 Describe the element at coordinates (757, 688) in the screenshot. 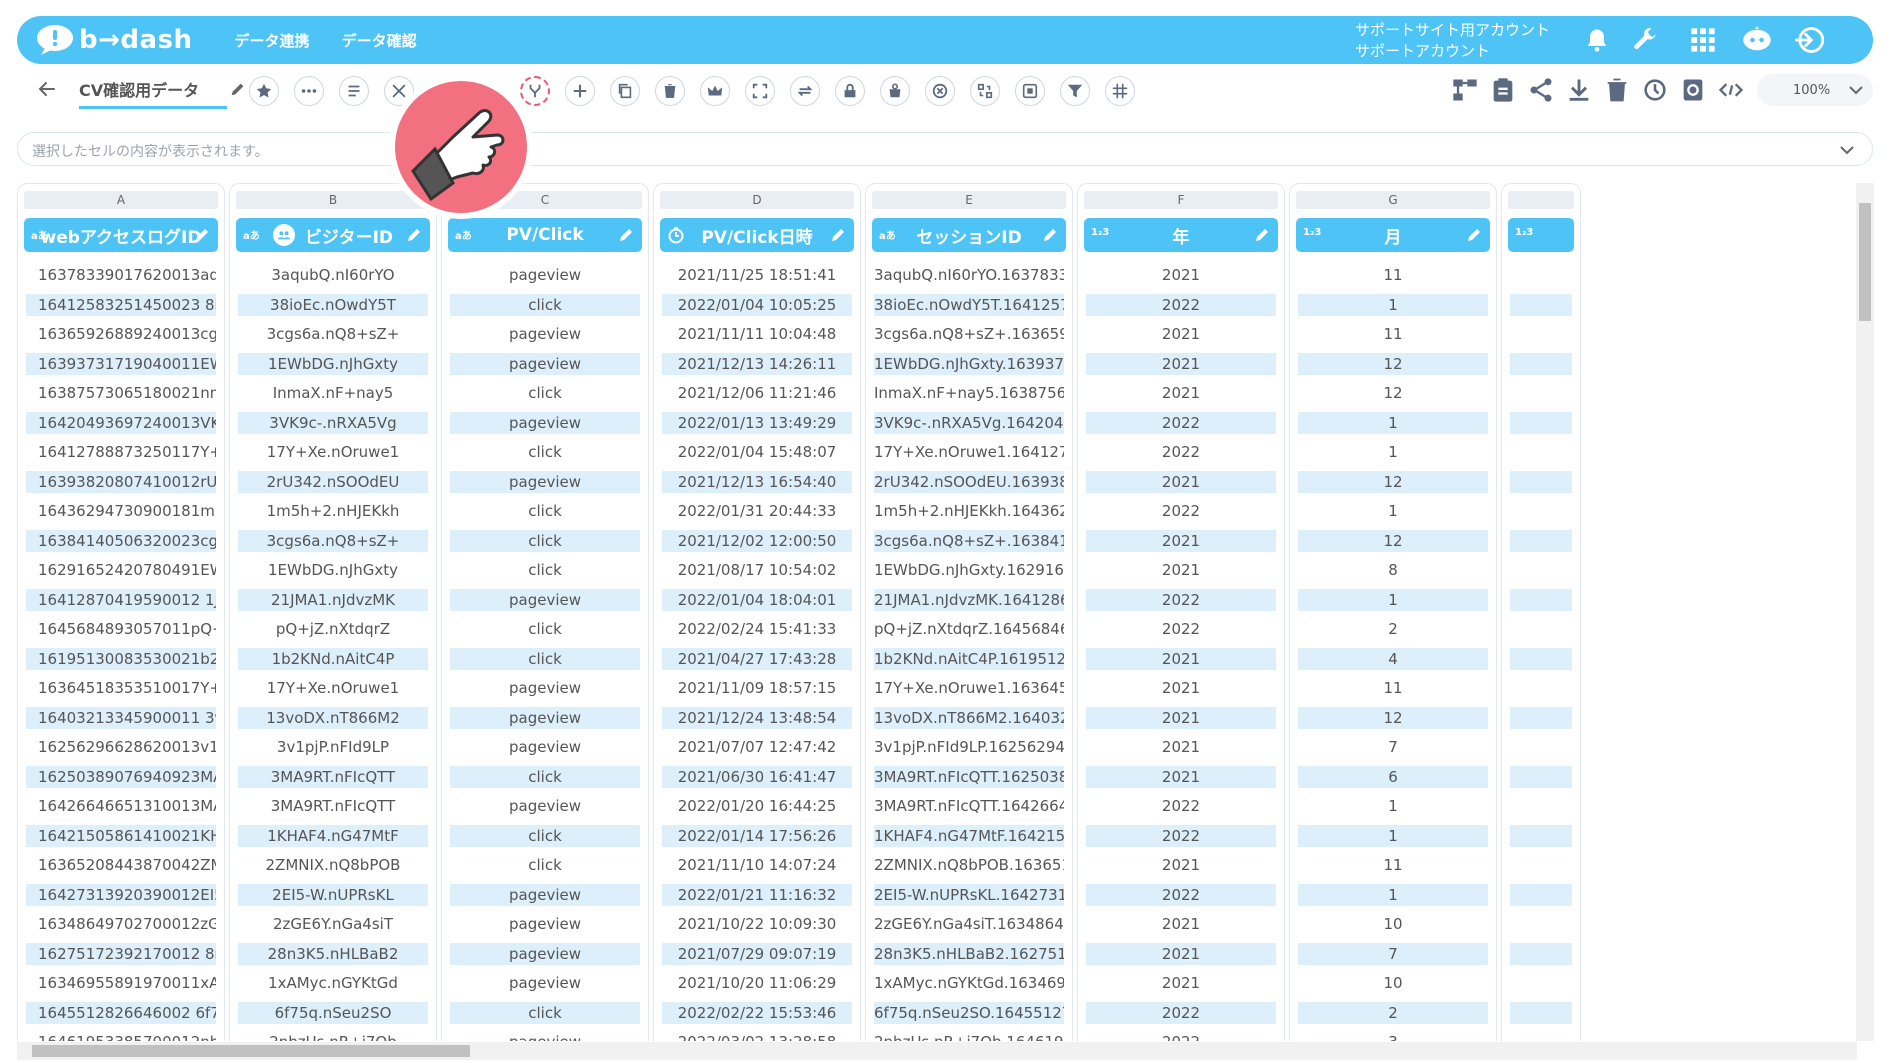

I see `table-cell: 2021/11/09 18:57:15` at that location.